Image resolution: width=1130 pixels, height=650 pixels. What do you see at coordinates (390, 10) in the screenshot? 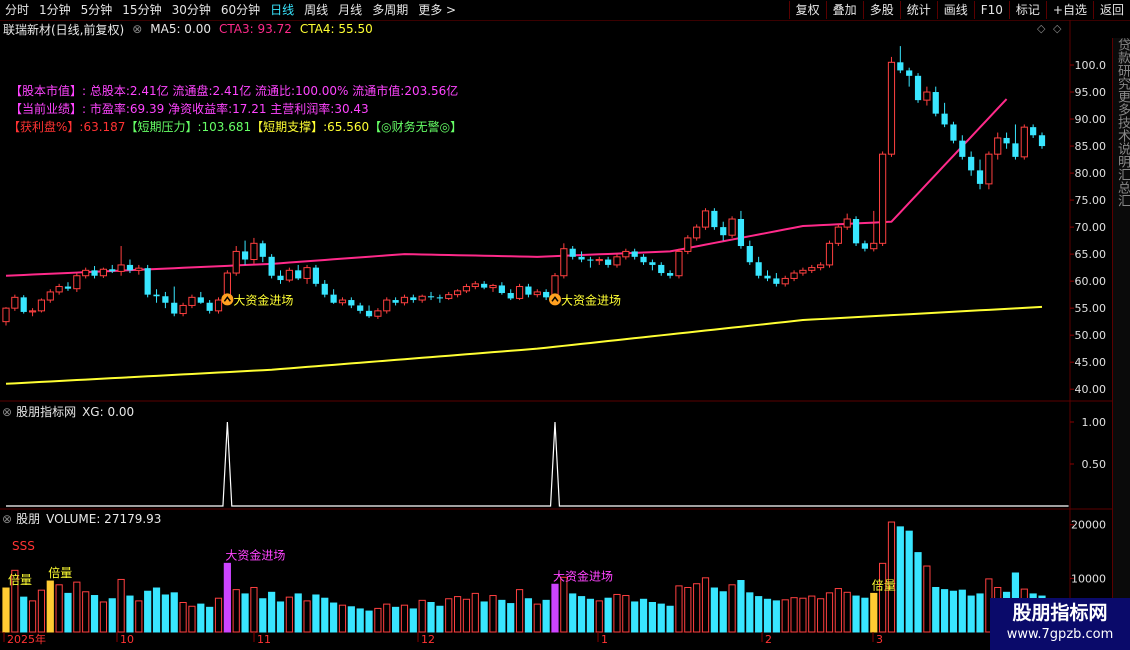
I see `period-tab-9: 多周期` at bounding box center [390, 10].